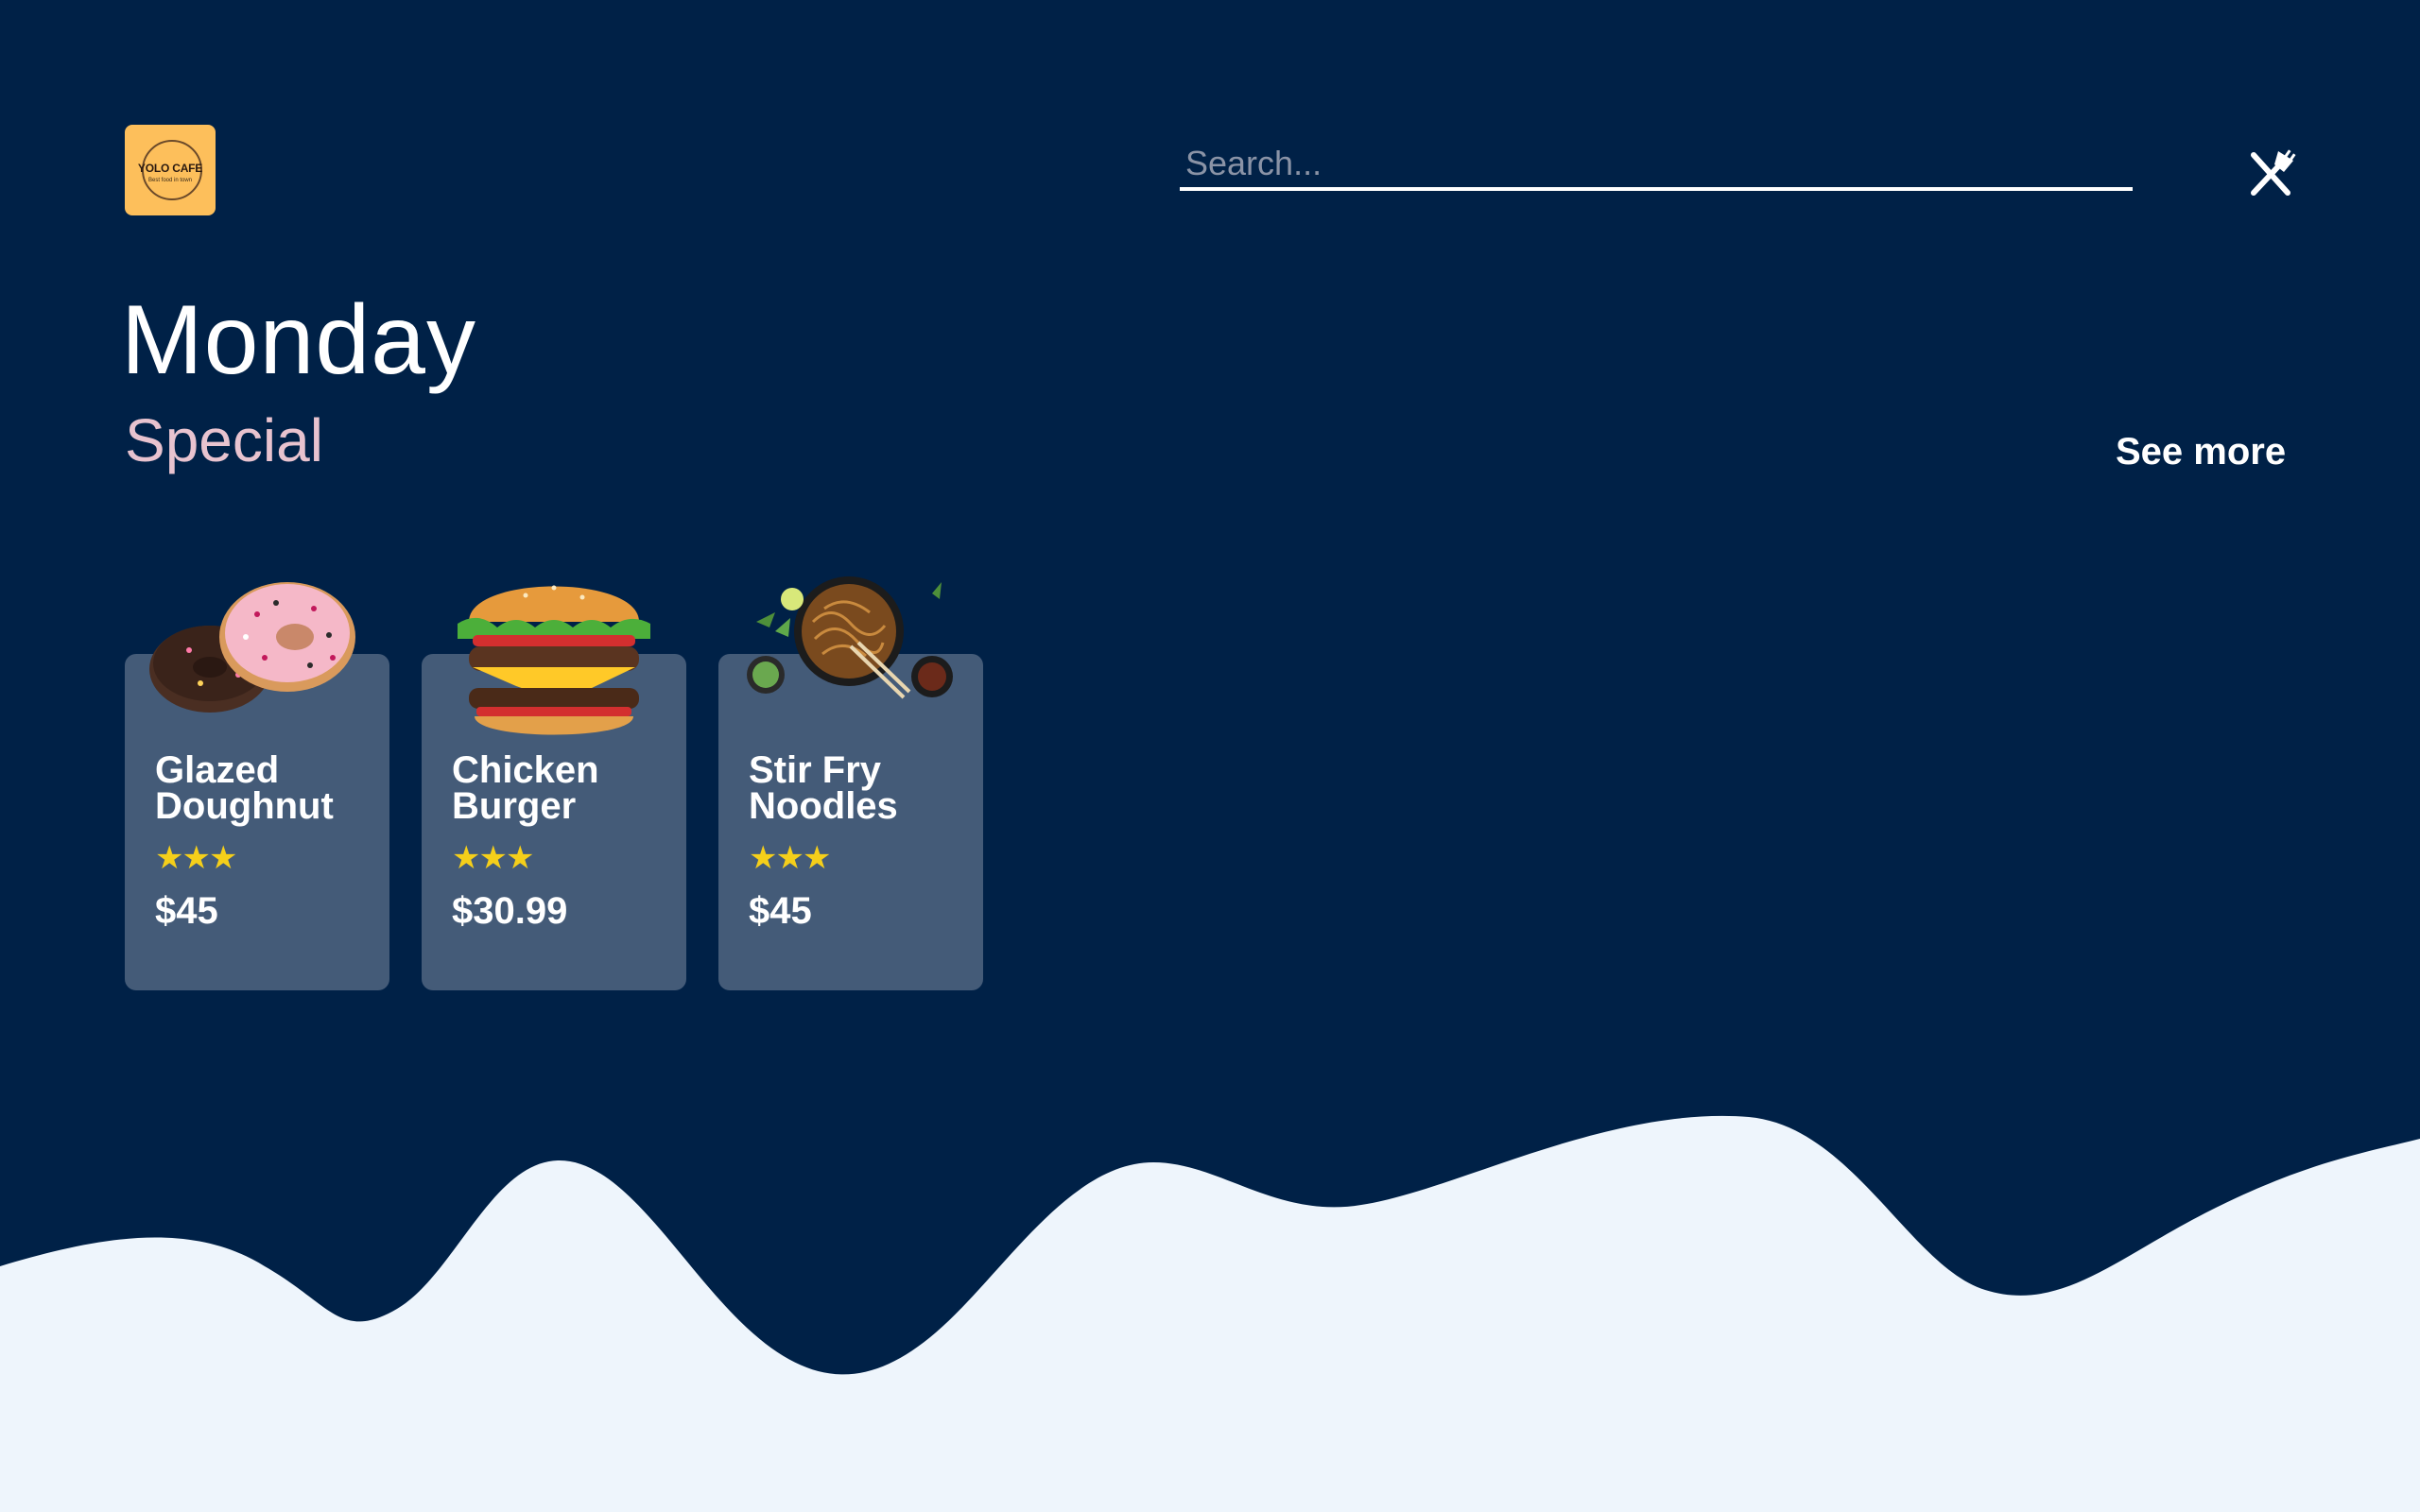 Image resolution: width=2420 pixels, height=1512 pixels. What do you see at coordinates (510, 911) in the screenshot?
I see `card-price: $30.99` at bounding box center [510, 911].